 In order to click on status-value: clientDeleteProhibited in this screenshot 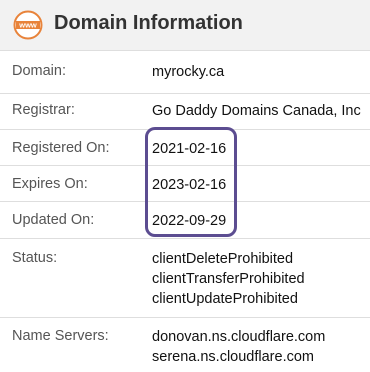, I will do `click(223, 259)`.